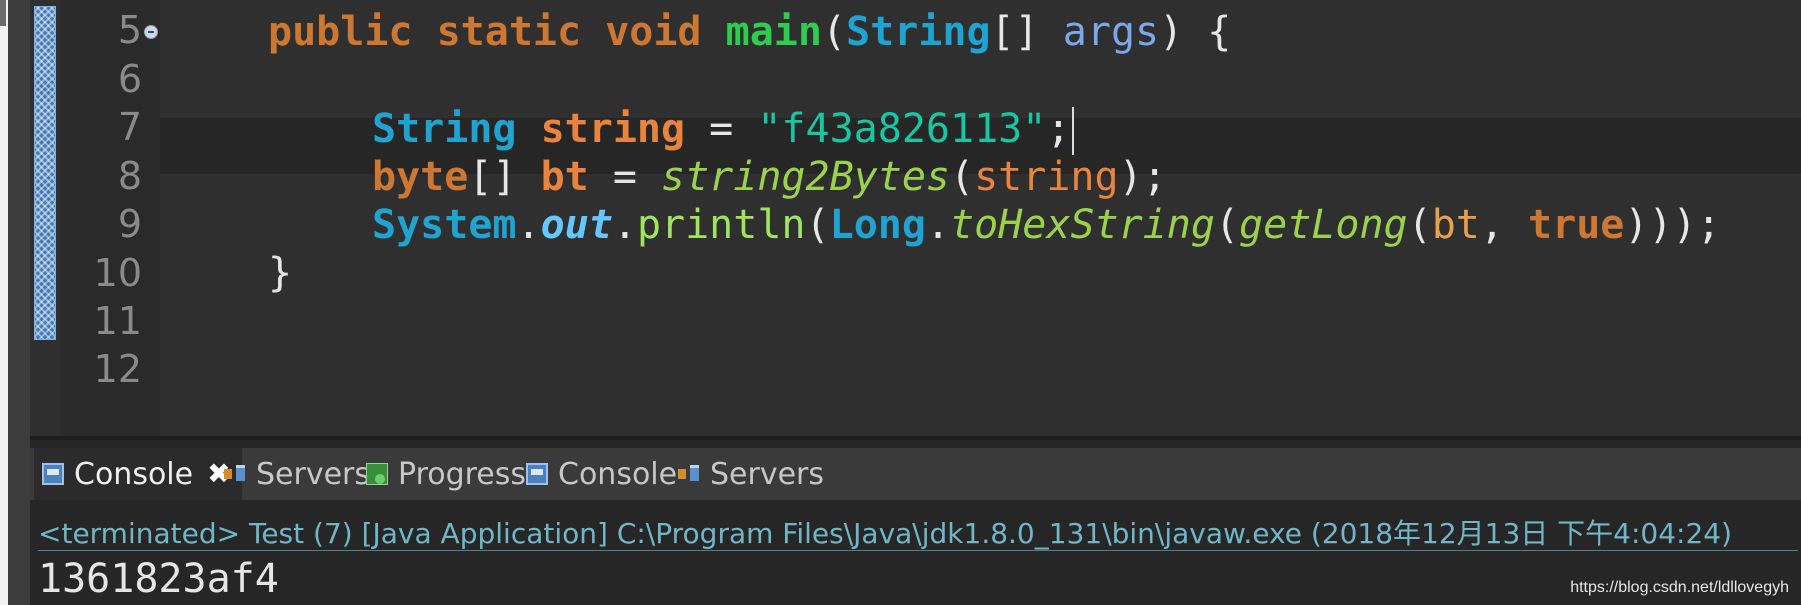  I want to click on tab-console: Console ✖, so click(138, 474).